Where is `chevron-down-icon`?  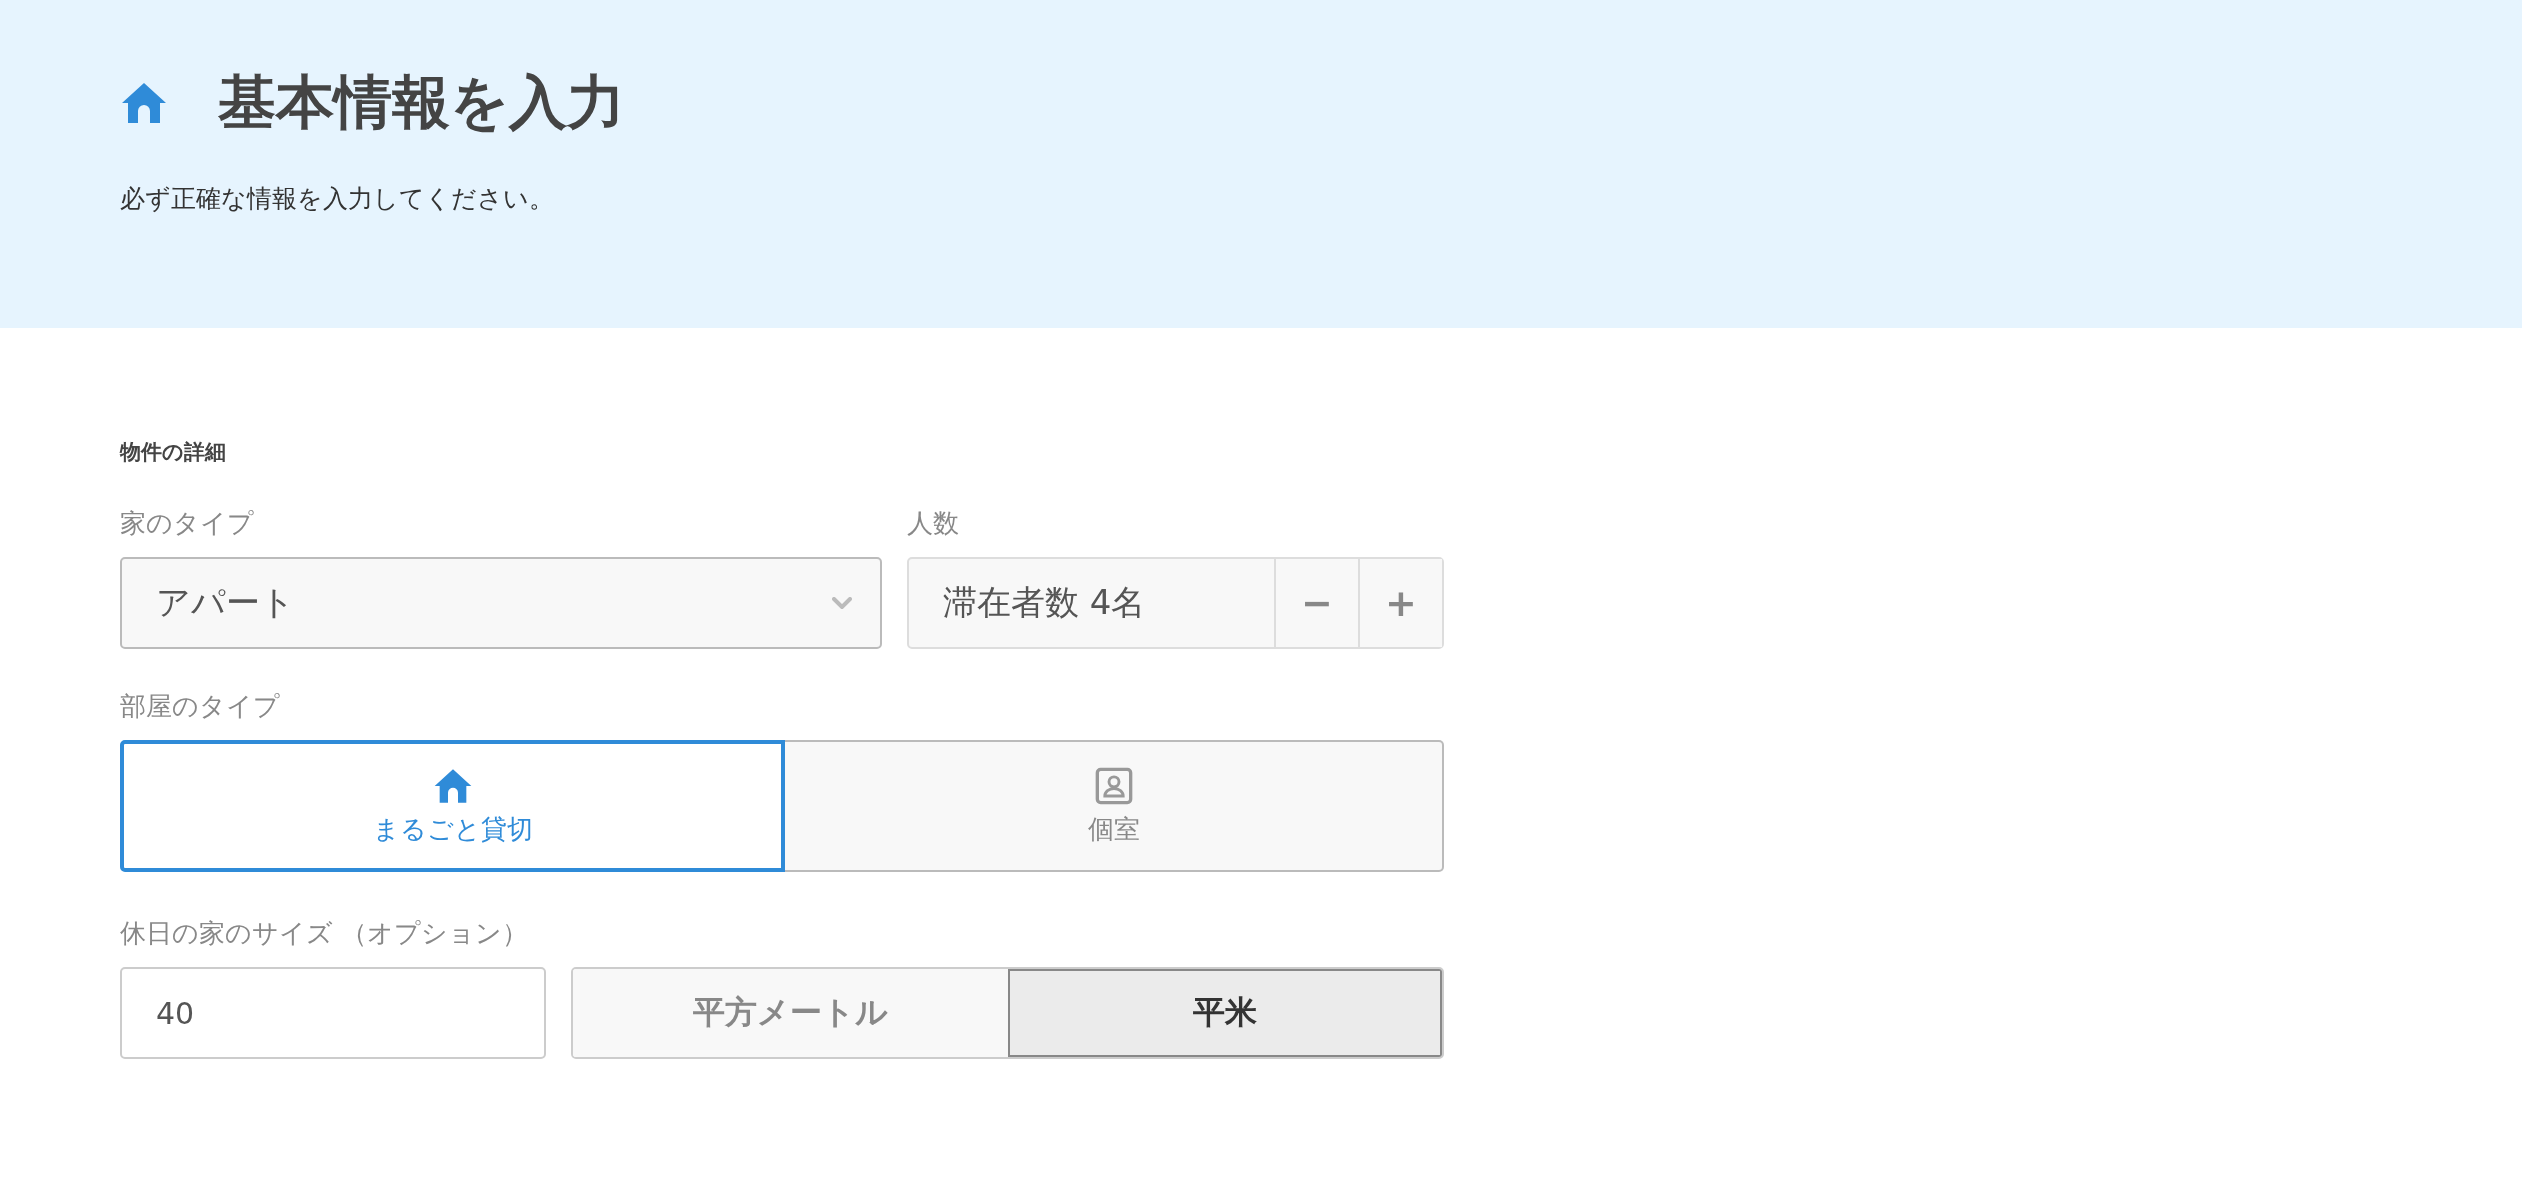
chevron-down-icon is located at coordinates (842, 603).